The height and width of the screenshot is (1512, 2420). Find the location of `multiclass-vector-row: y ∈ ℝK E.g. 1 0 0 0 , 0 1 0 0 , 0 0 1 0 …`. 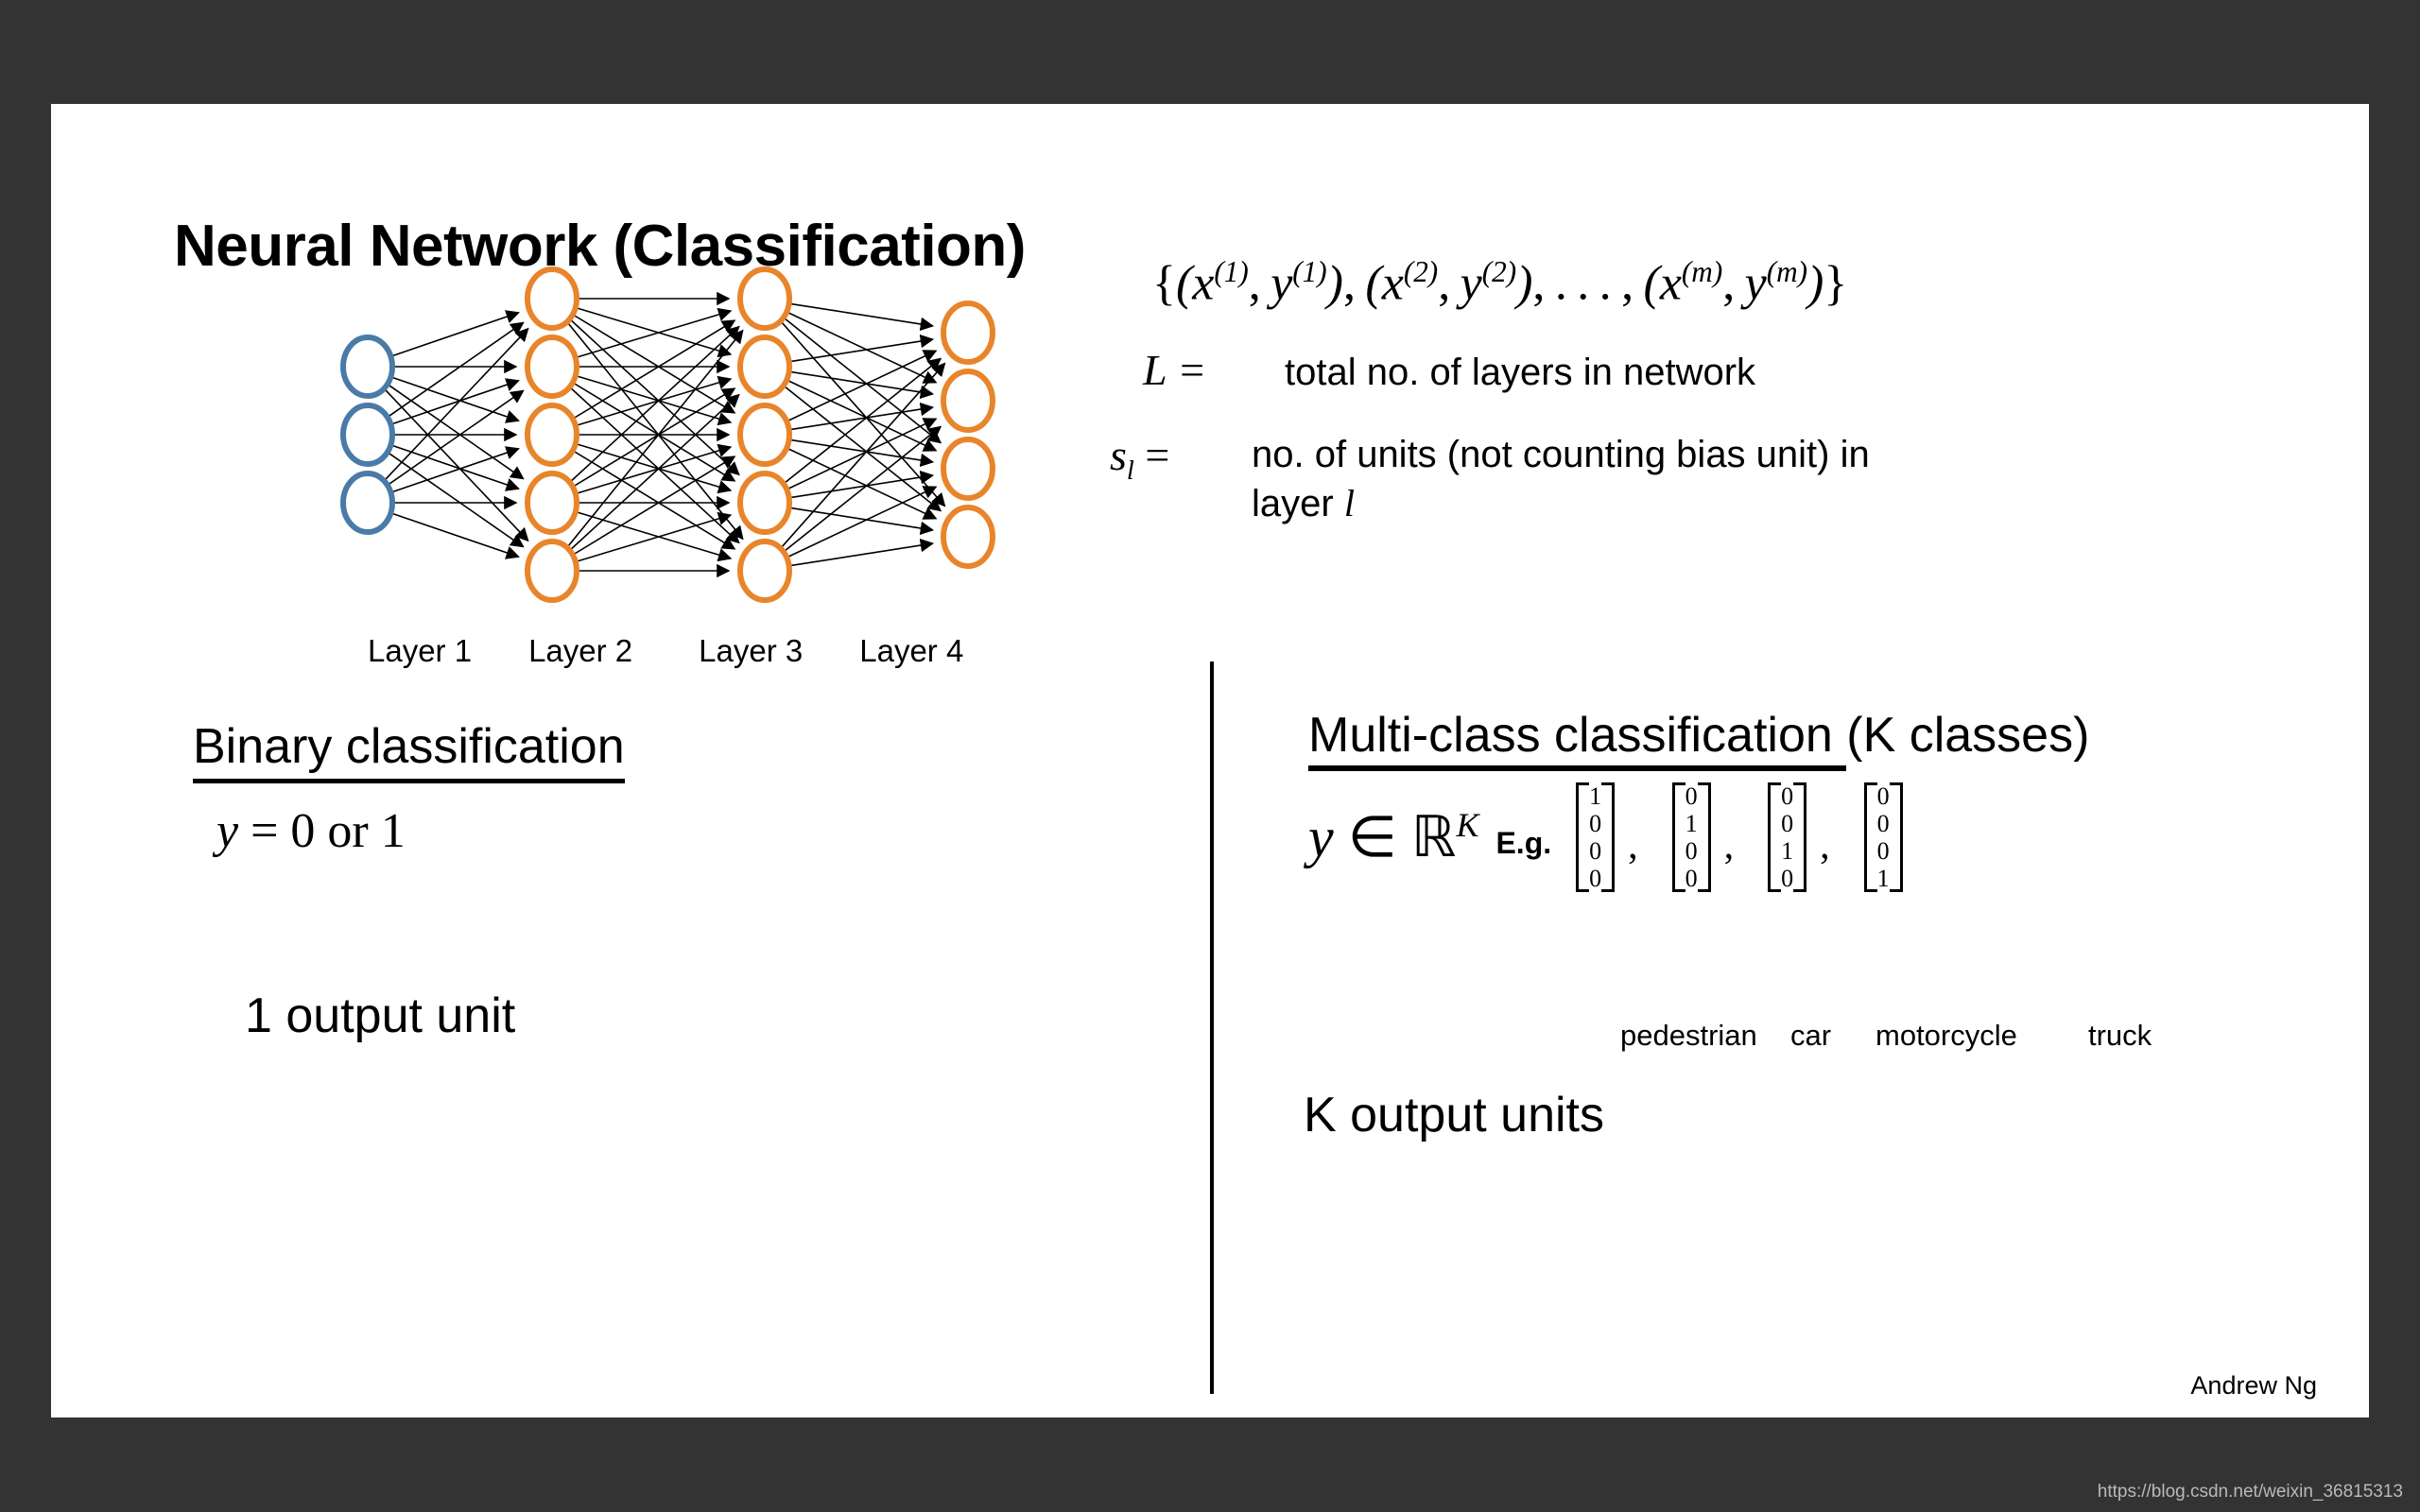

multiclass-vector-row: y ∈ ℝK E.g. 1 0 0 0 , 0 1 0 0 , 0 0 1 0 … is located at coordinates (1608, 837).